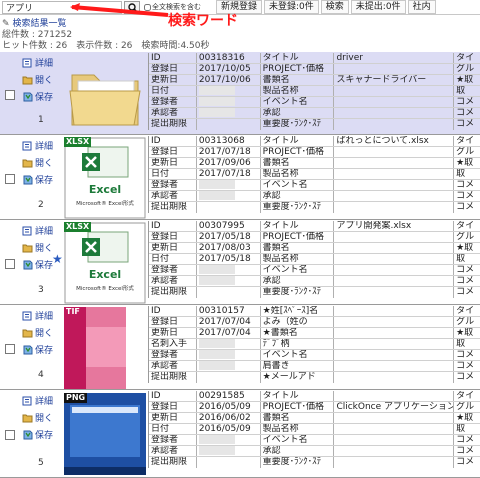  Describe the element at coordinates (173, 174) in the screenshot. I see `field-cell: 日付` at that location.